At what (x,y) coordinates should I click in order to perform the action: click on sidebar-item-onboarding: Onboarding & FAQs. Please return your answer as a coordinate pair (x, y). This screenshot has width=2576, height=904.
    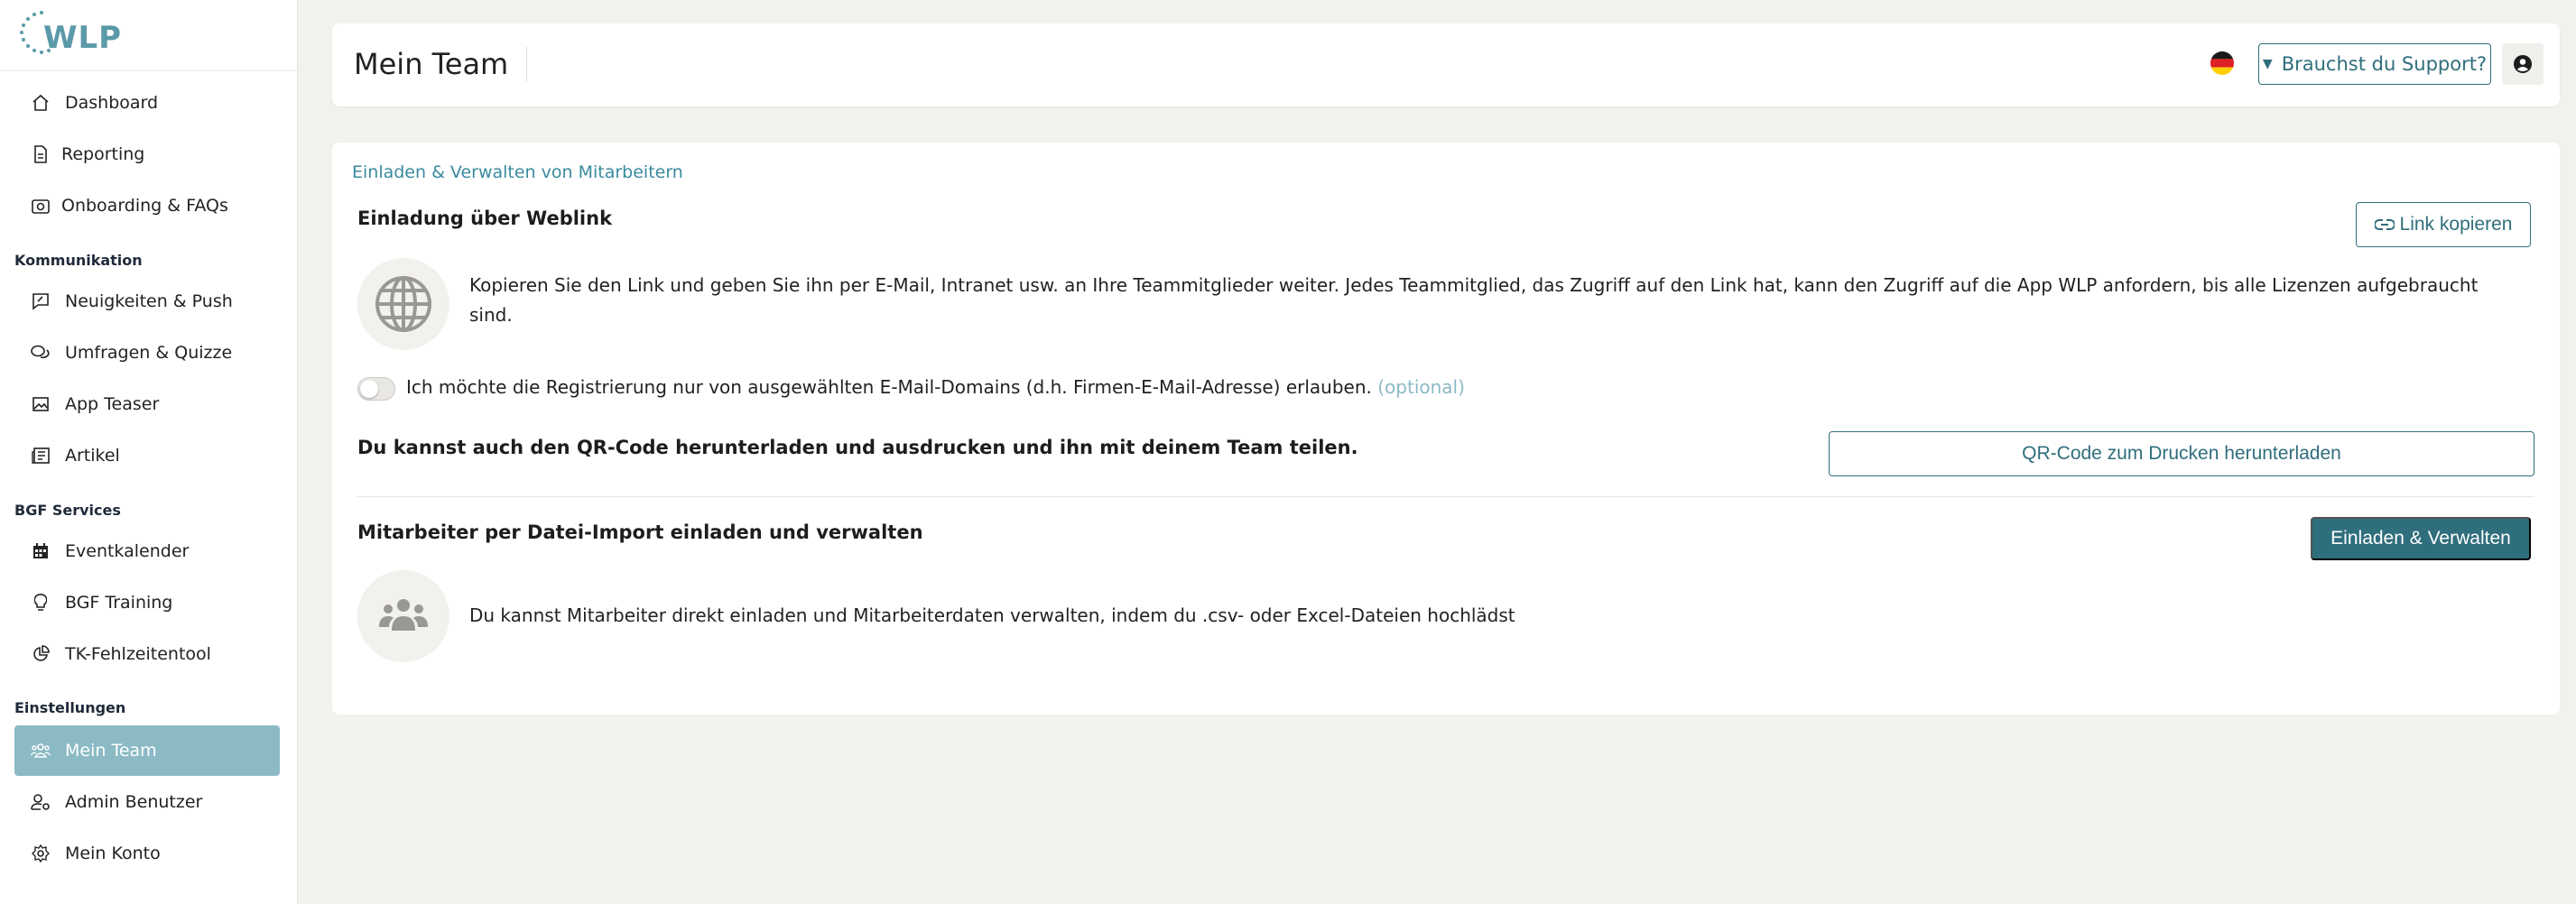
    Looking at the image, I should click on (147, 205).